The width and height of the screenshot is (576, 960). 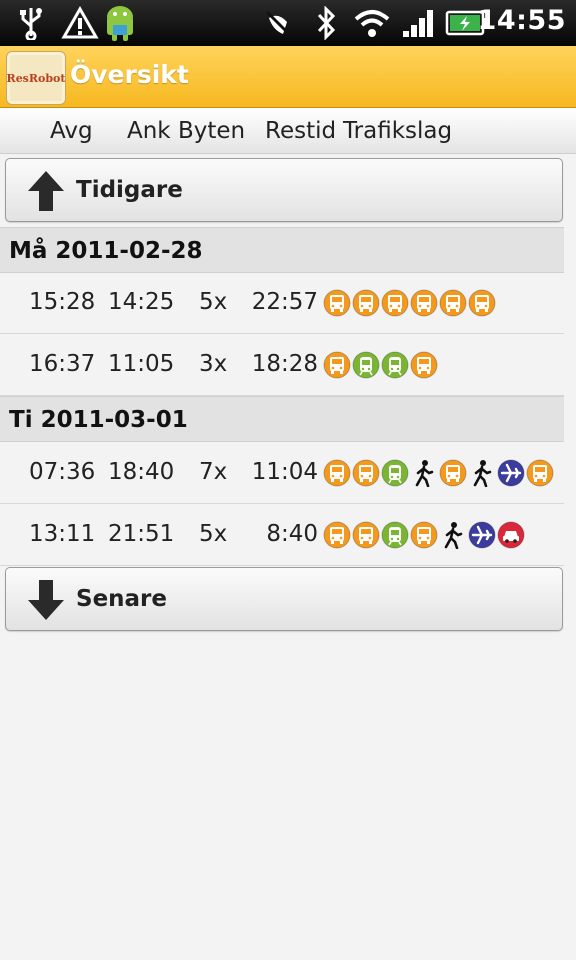 I want to click on trip-arrival: 11:05, so click(x=141, y=364).